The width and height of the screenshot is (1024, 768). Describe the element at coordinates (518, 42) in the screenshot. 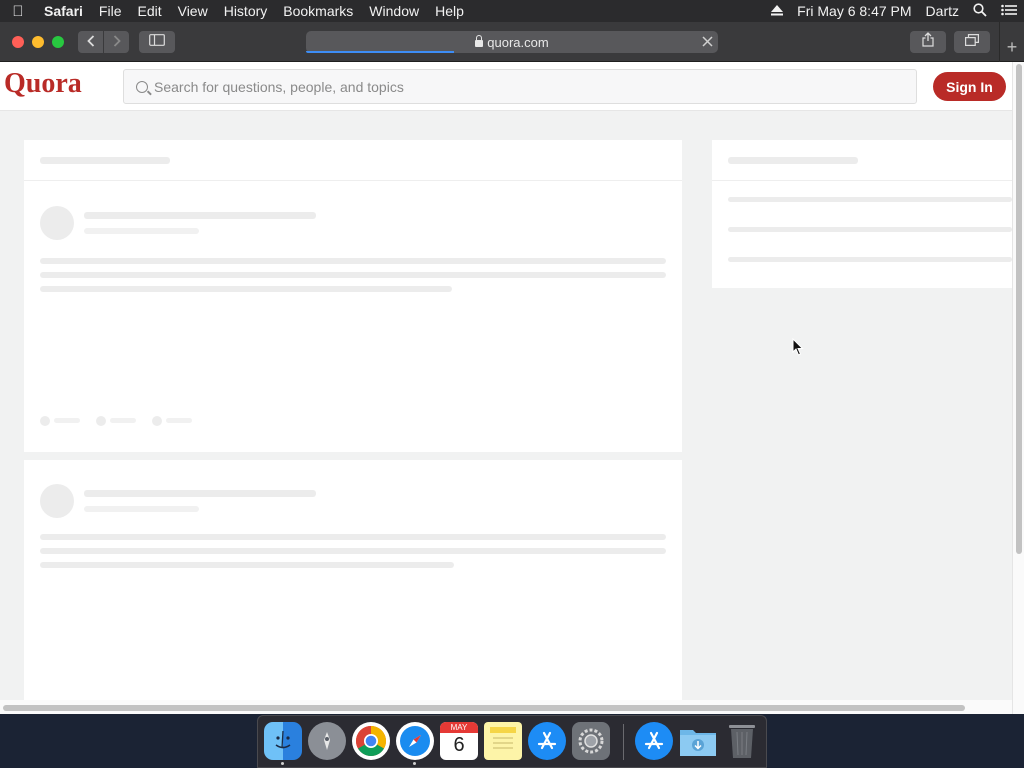

I see `address-url: quora.com` at that location.